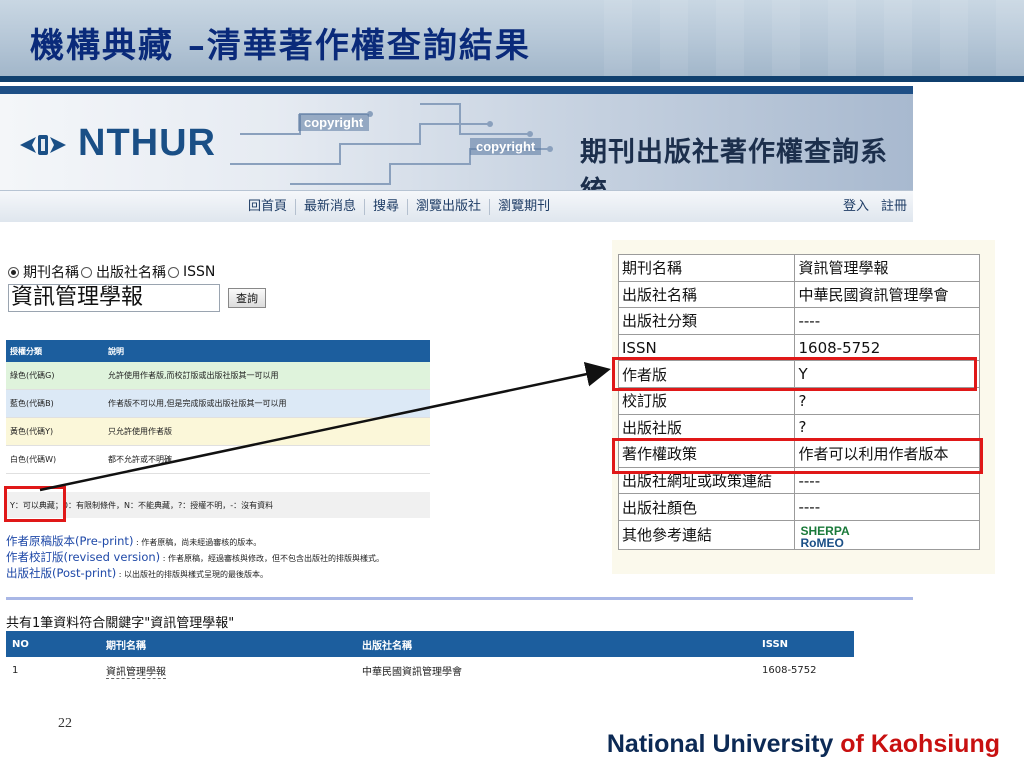 This screenshot has height=768, width=1024. What do you see at coordinates (797, 456) in the screenshot?
I see `highlight-box-copyright-policy` at bounding box center [797, 456].